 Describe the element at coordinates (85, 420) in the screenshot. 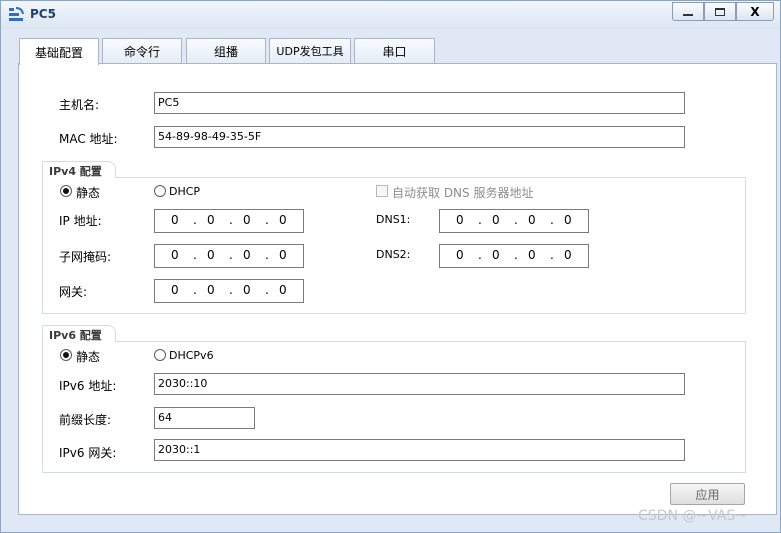

I see `prefix-length-label: 前缀长度:` at that location.